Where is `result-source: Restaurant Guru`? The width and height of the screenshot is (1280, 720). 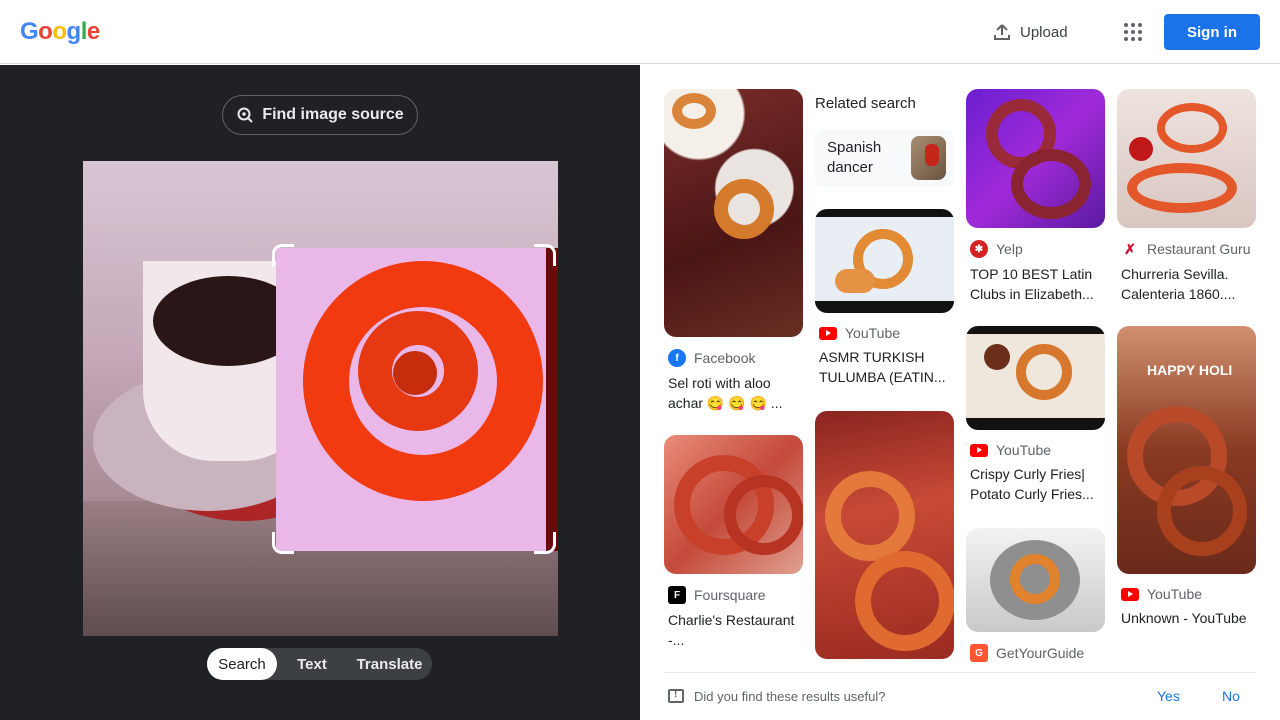 result-source: Restaurant Guru is located at coordinates (1199, 249).